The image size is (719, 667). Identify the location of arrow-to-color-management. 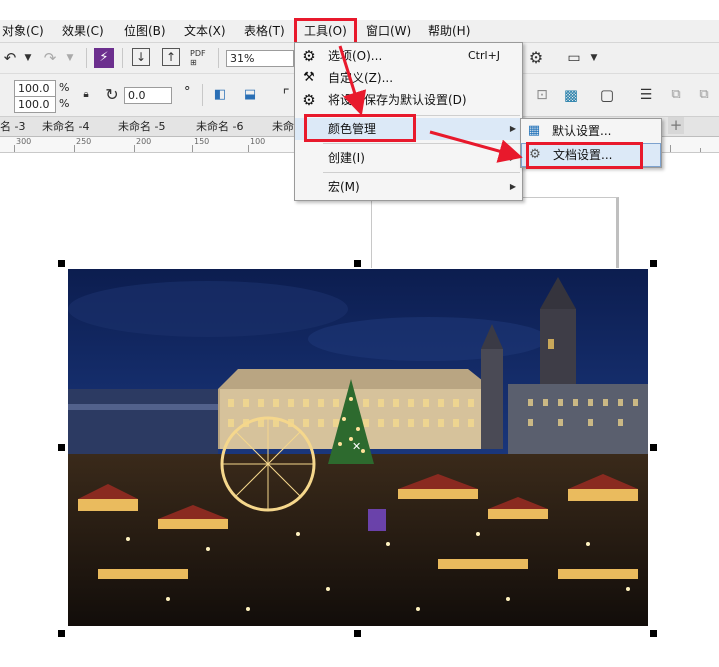
(352, 80).